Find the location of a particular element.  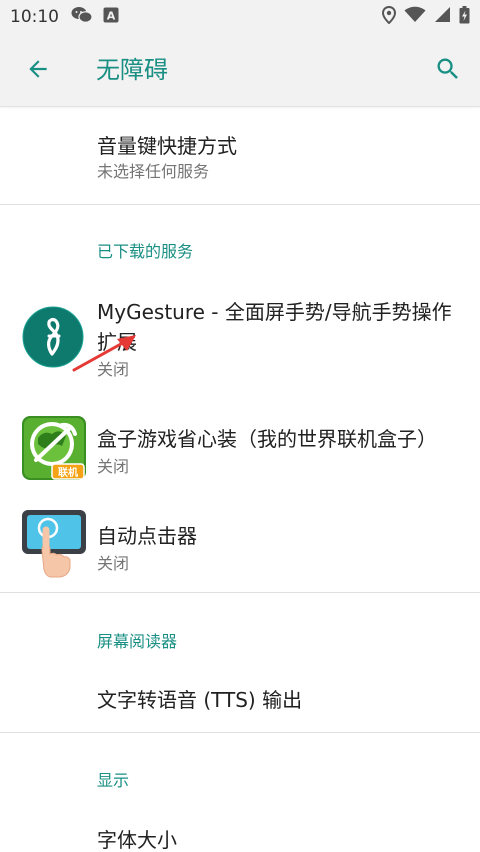

signal-icon is located at coordinates (442, 16).